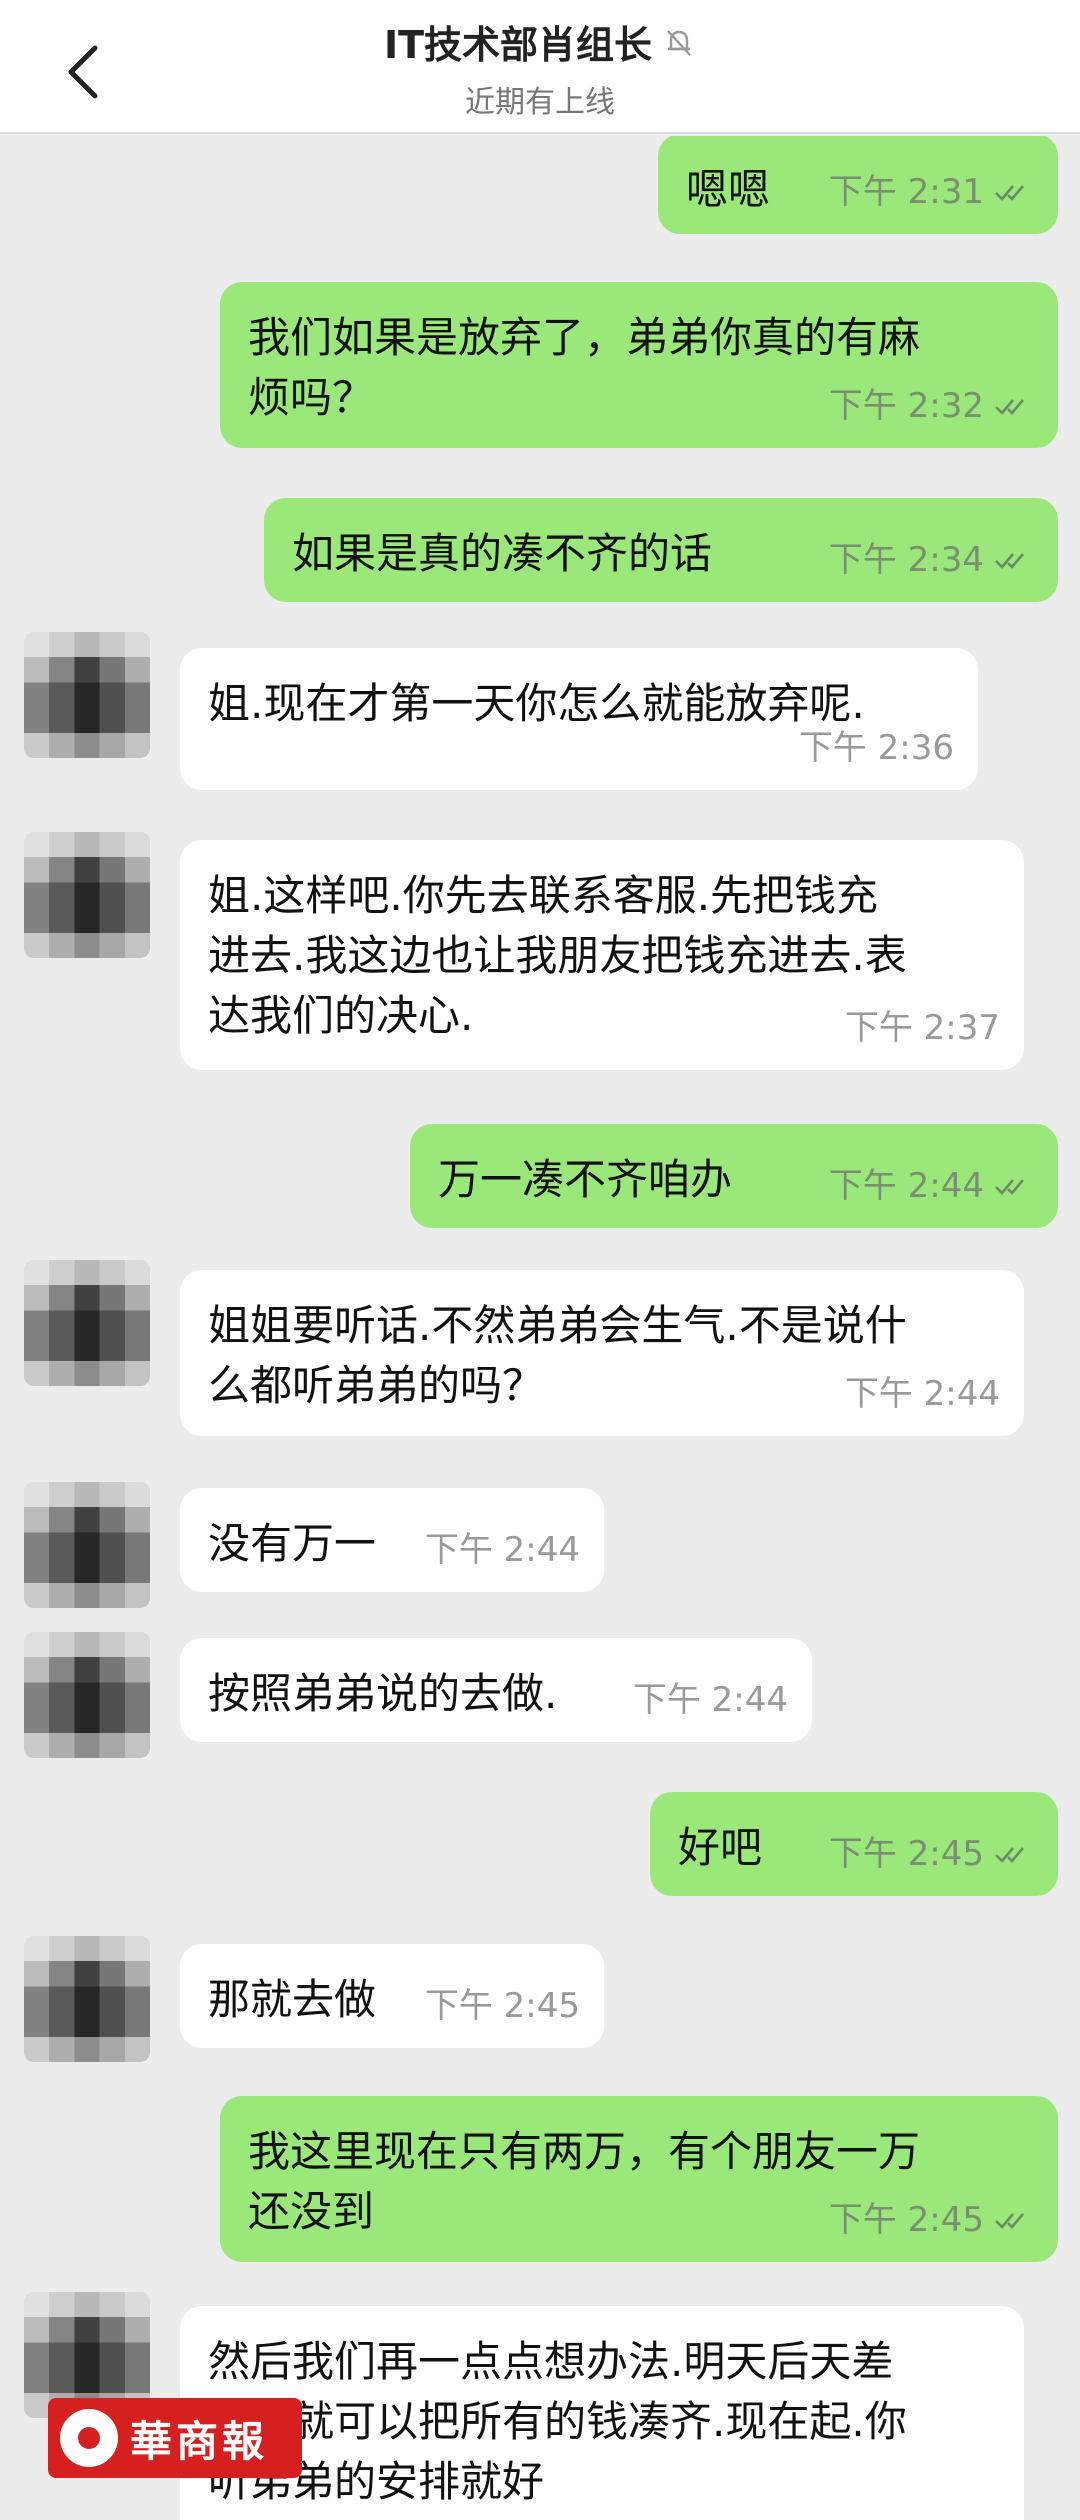 This screenshot has width=1080, height=2520. I want to click on message-time: 下午 2:31, so click(906, 192).